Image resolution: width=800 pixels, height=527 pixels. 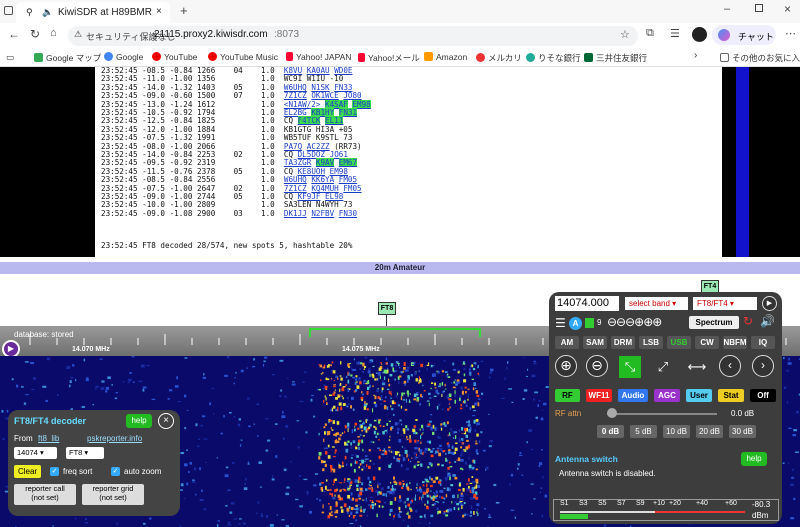 What do you see at coordinates (790, 33) in the screenshot?
I see `more-icon: ⋯` at bounding box center [790, 33].